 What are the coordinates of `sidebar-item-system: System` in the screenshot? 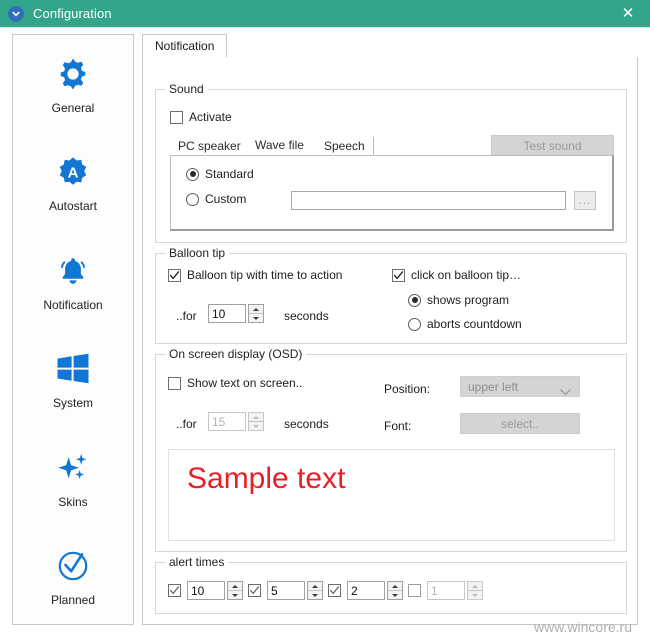 It's located at (73, 380).